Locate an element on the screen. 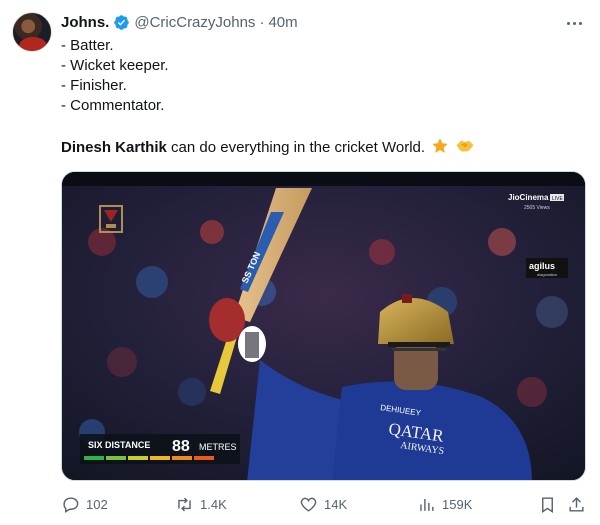 This screenshot has width=600, height=525. share-button is located at coordinates (576, 504).